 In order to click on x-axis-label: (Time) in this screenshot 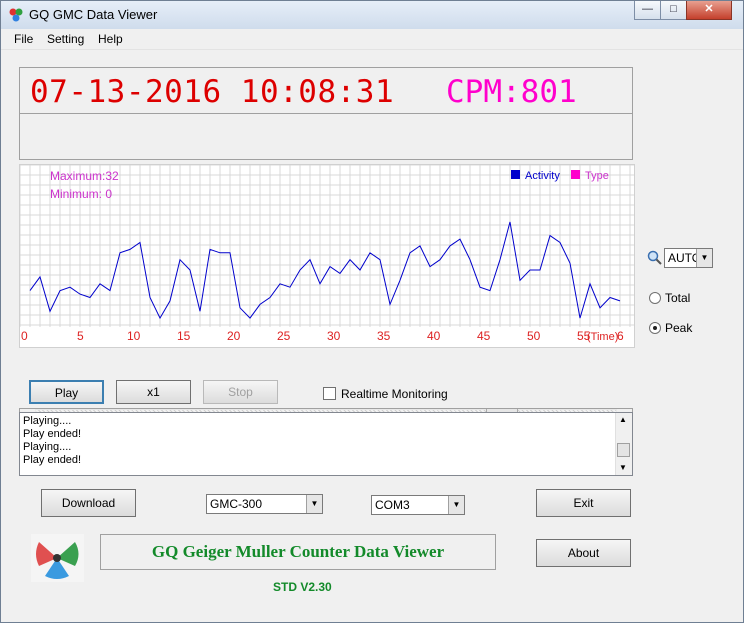, I will do `click(602, 337)`.